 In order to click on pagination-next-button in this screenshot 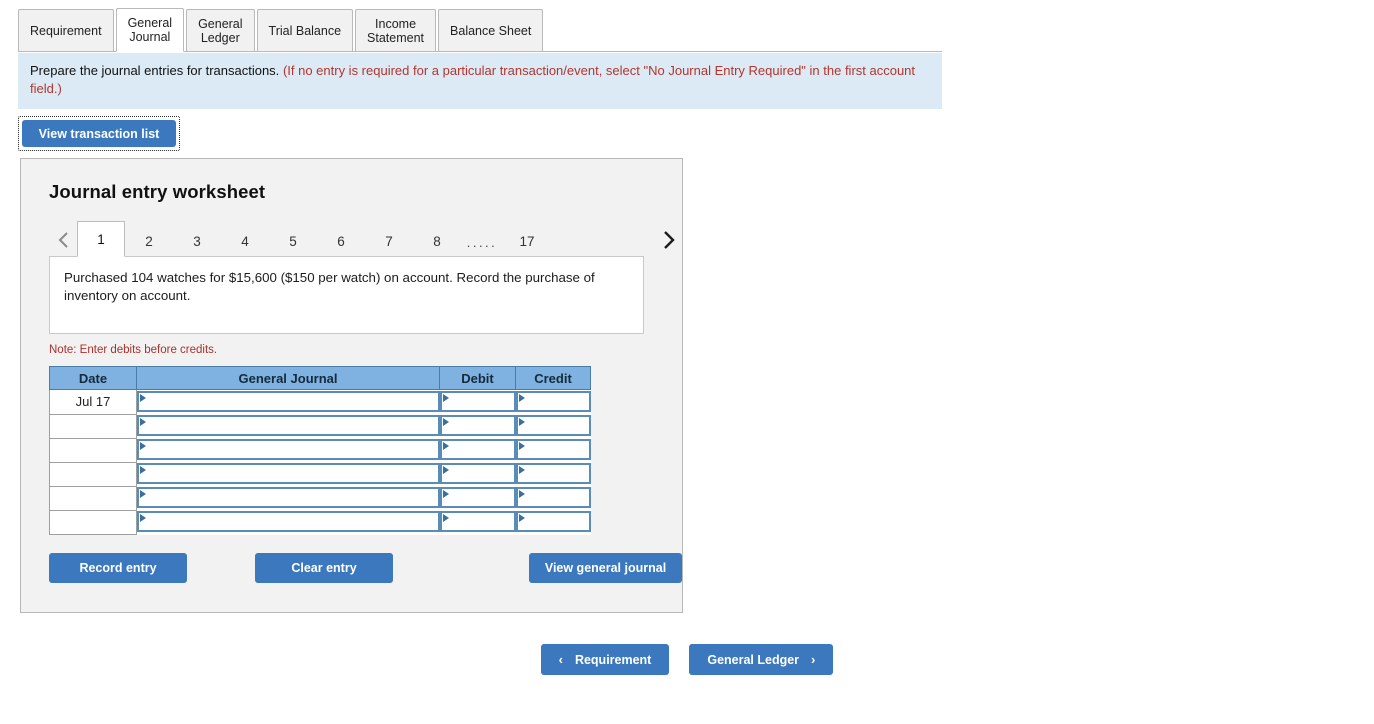, I will do `click(668, 240)`.